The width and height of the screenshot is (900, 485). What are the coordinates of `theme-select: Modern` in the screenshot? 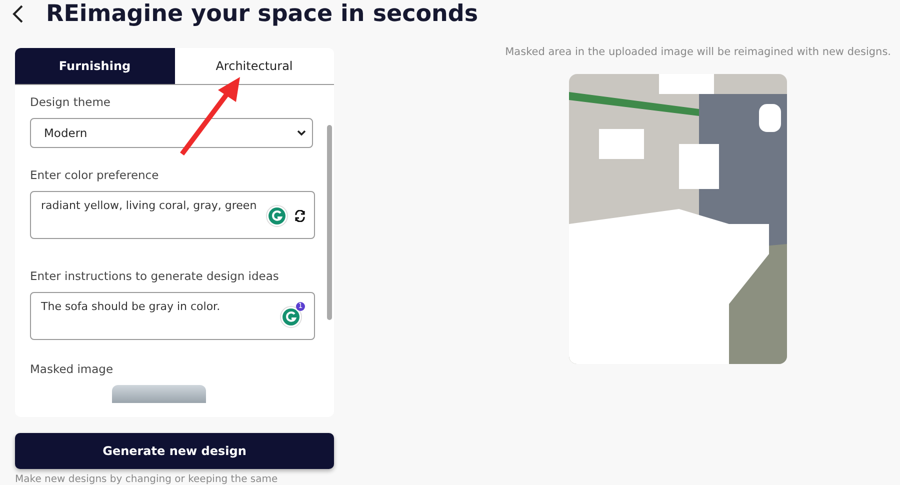 It's located at (171, 133).